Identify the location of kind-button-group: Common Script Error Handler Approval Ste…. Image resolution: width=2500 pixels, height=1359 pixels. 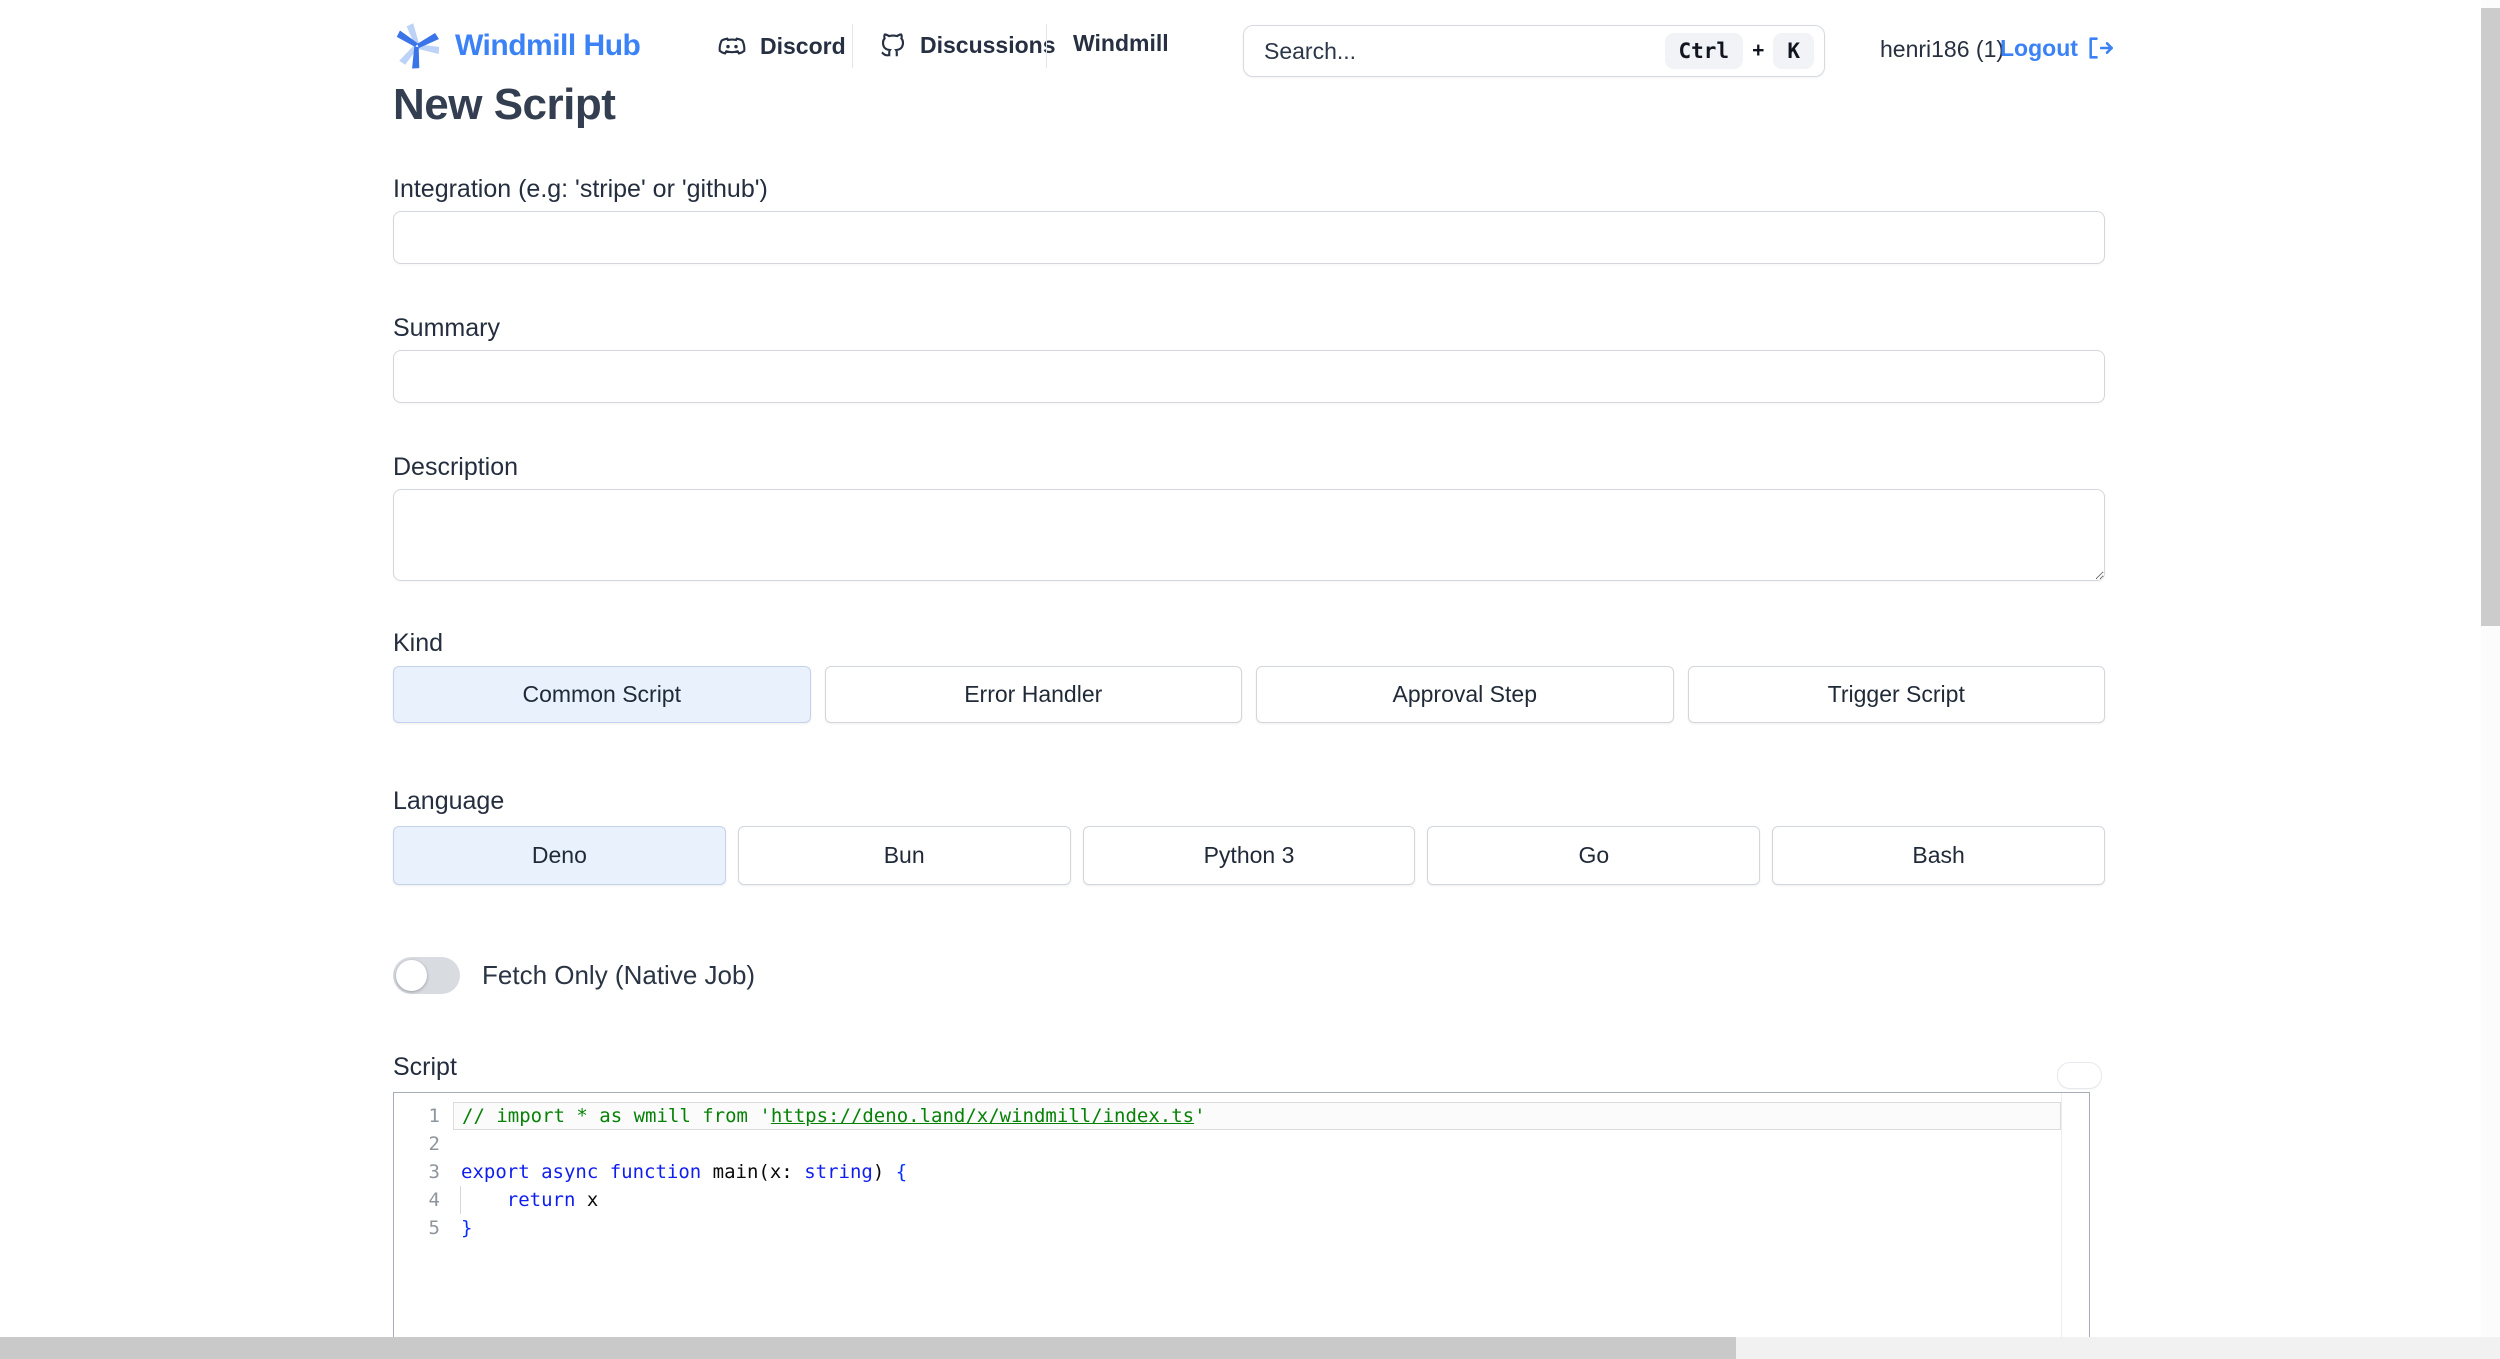
(1249, 694).